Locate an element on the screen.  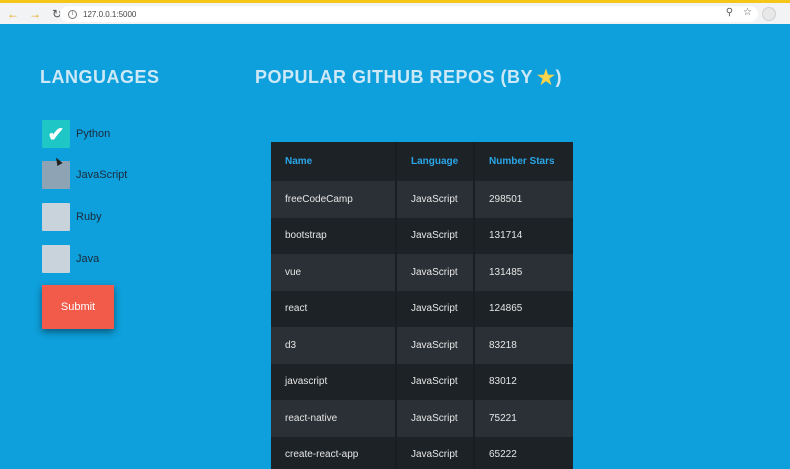
table-row: d3 JavaScript 83218 is located at coordinates (422, 345).